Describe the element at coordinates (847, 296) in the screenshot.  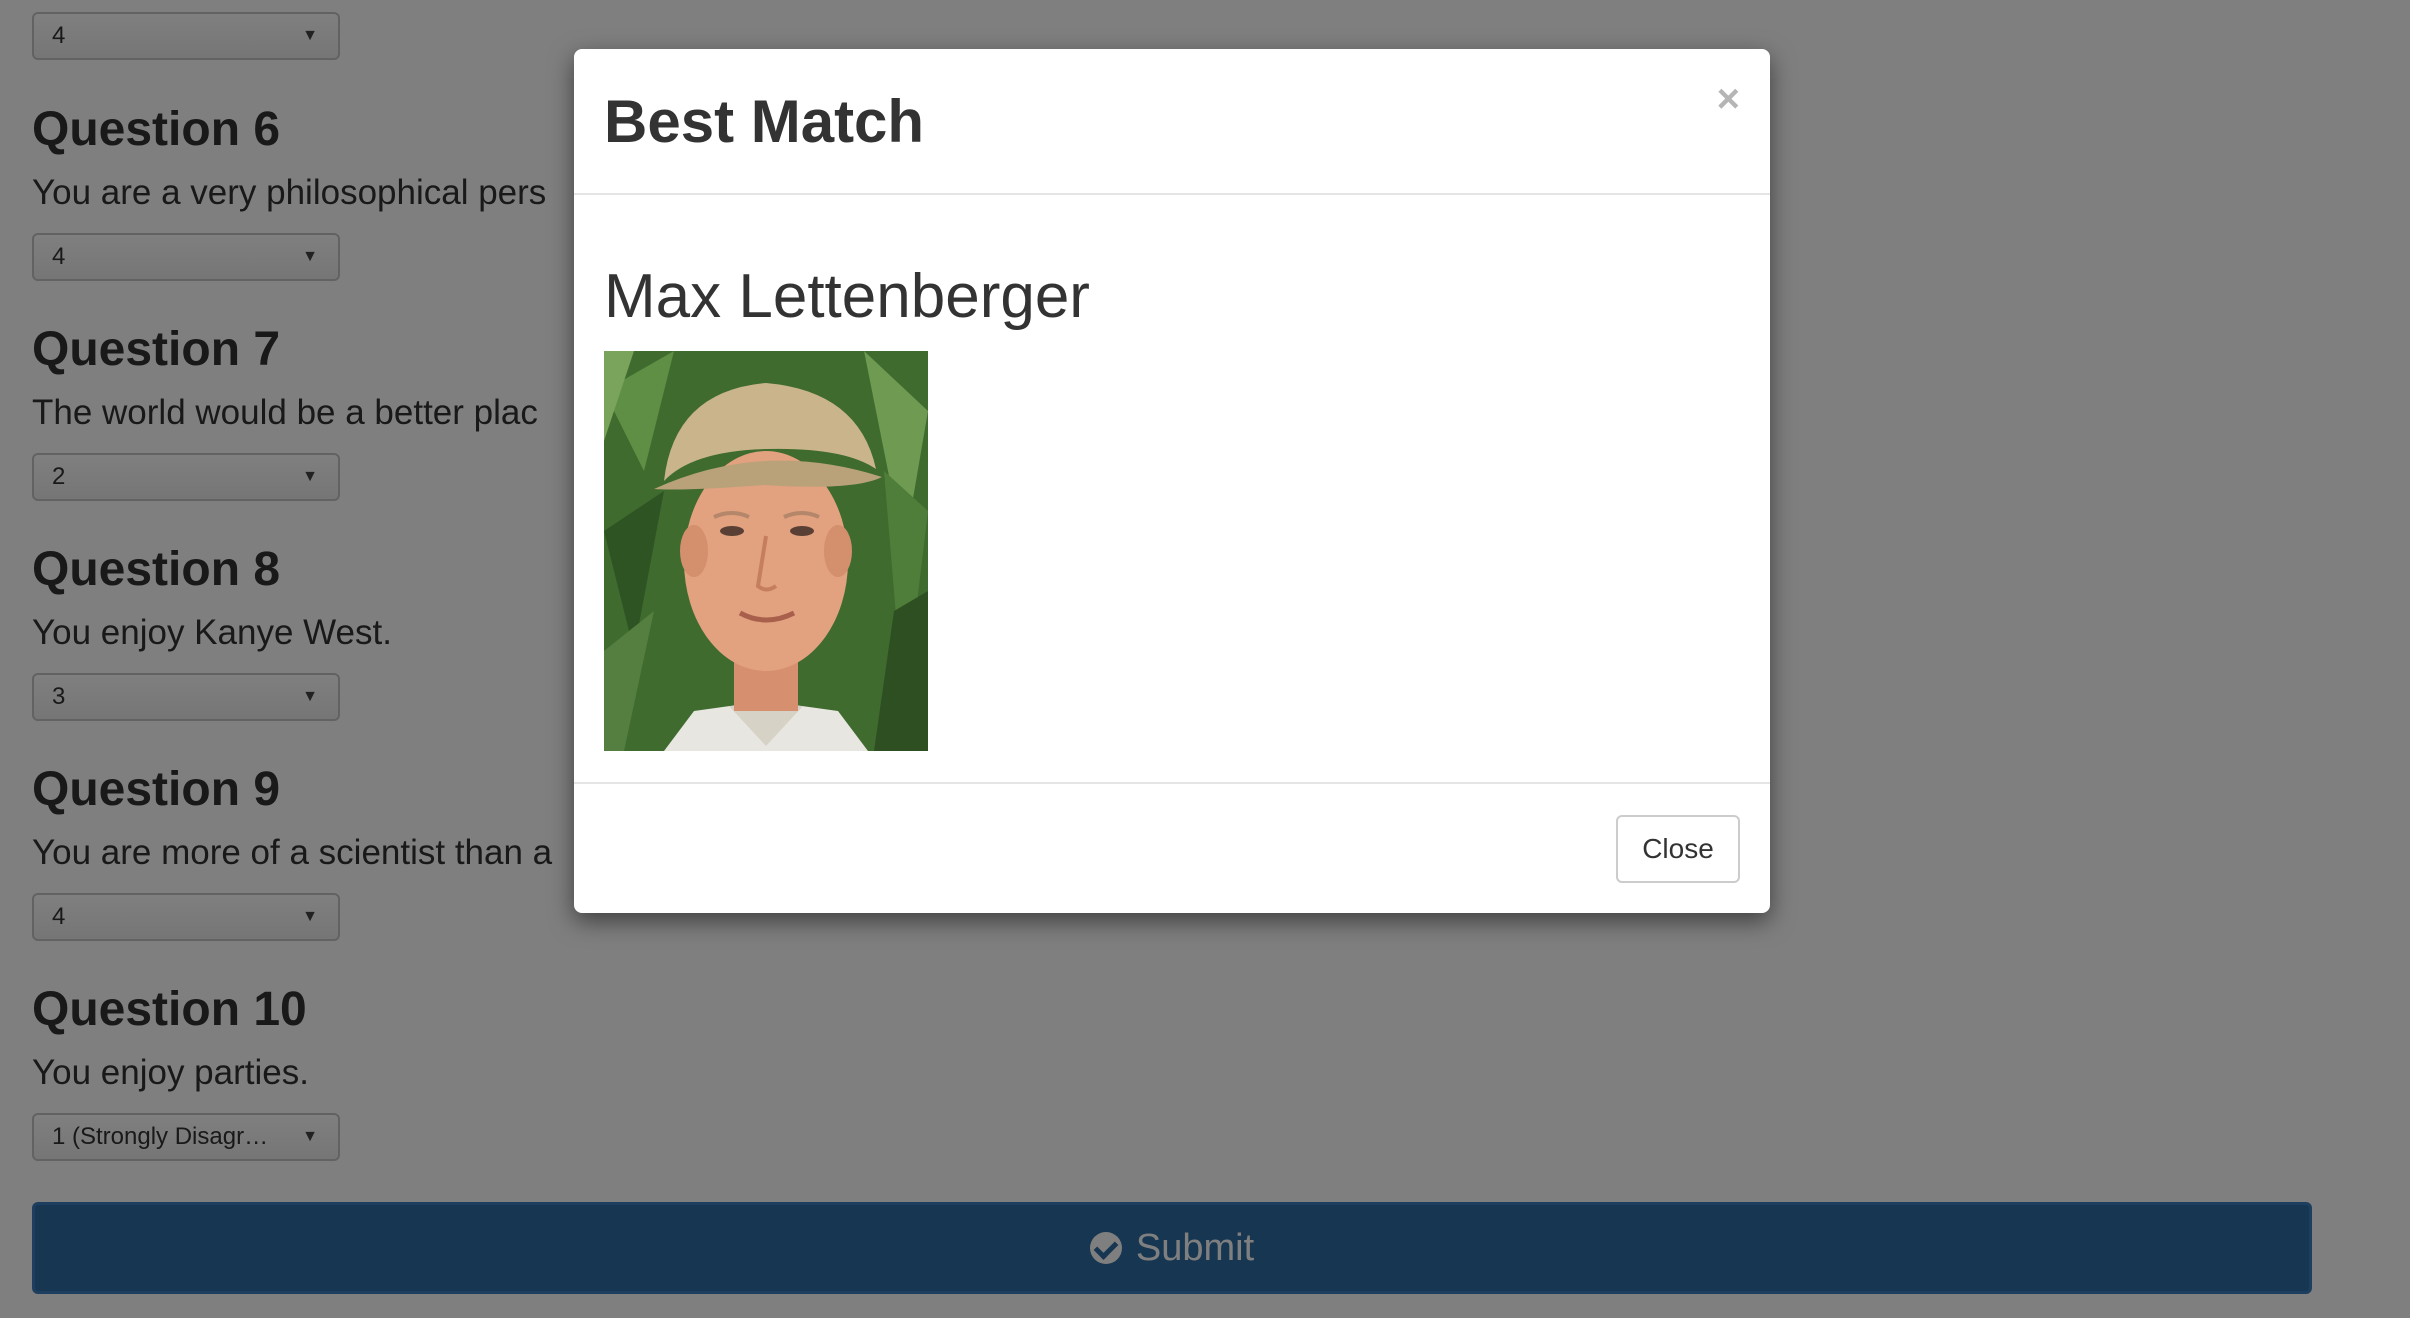
I see `match-name: Max Lettenberger` at that location.